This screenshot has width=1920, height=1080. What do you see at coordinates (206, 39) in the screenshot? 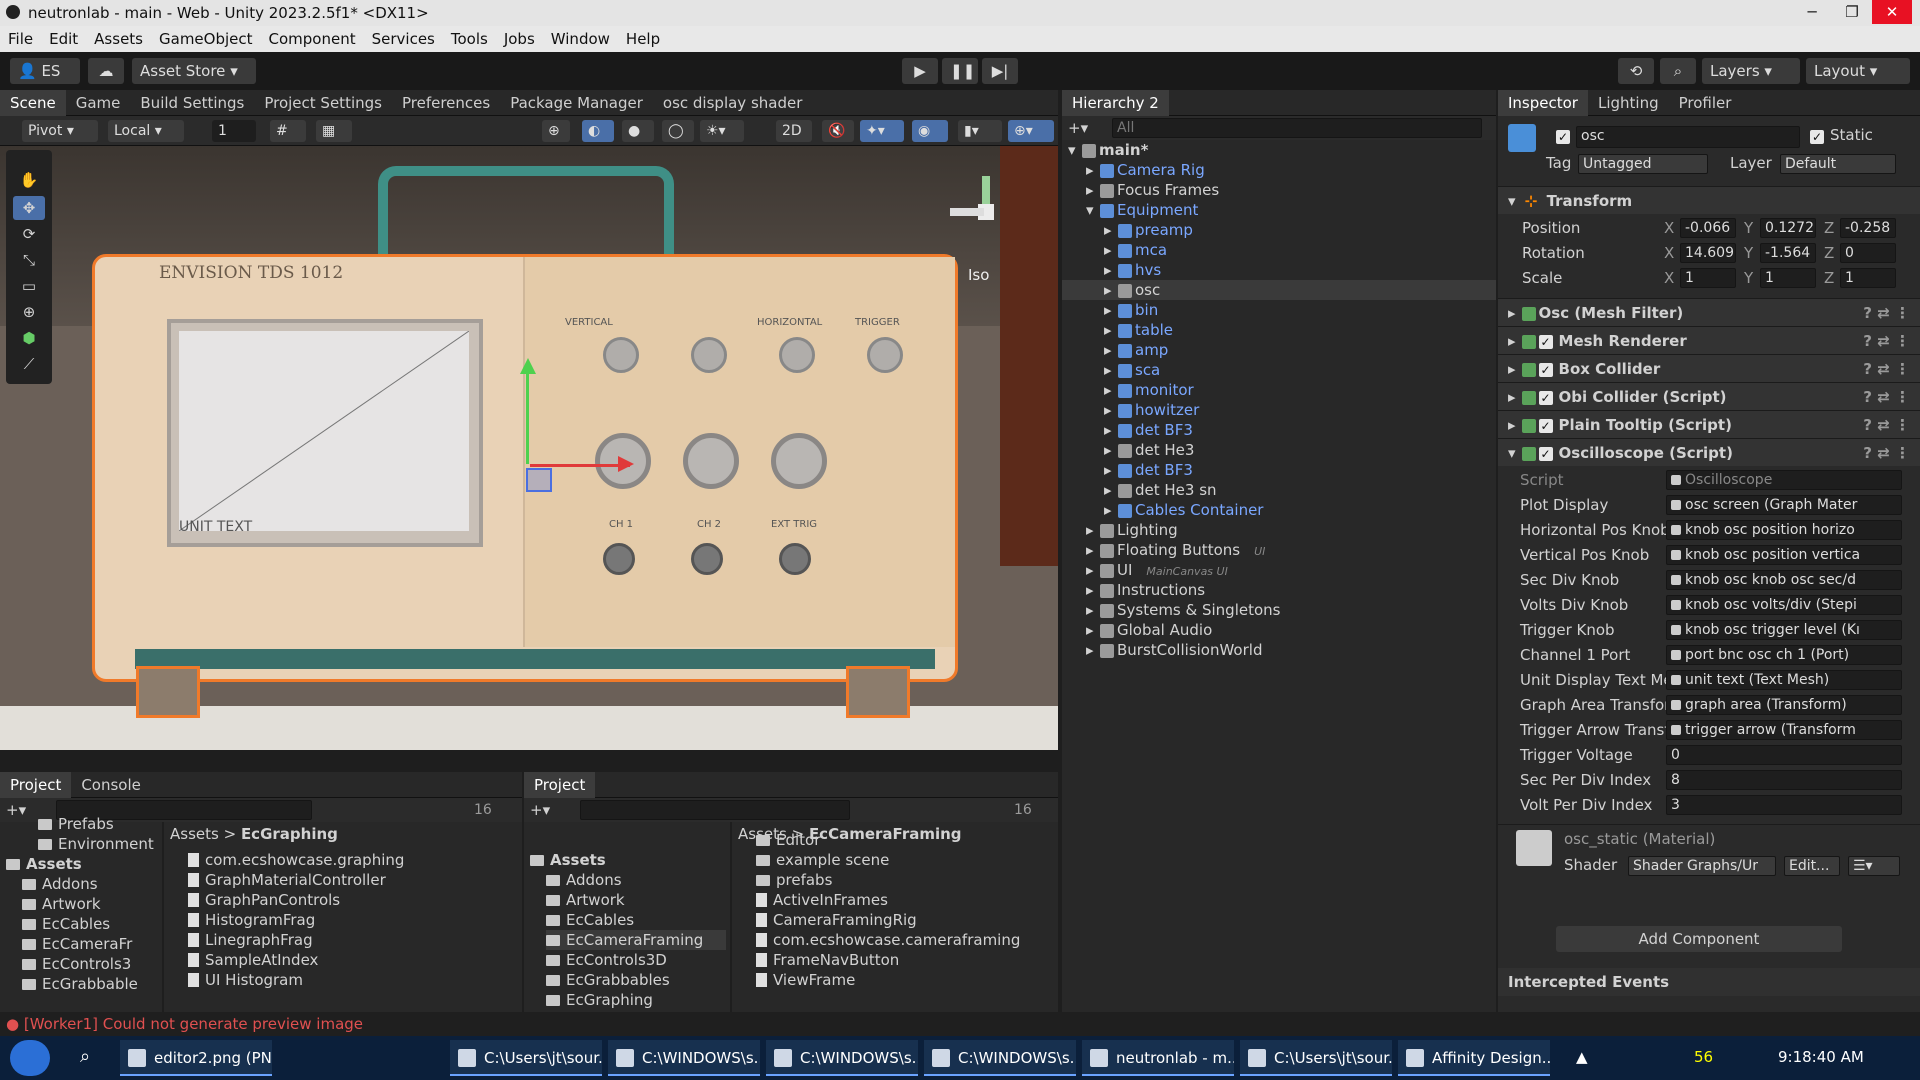
I see `menu-gameobject: GameObject` at bounding box center [206, 39].